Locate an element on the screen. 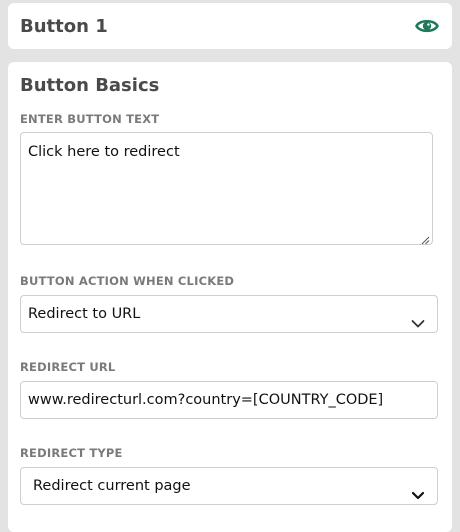  button-title: Button 1 is located at coordinates (64, 26).